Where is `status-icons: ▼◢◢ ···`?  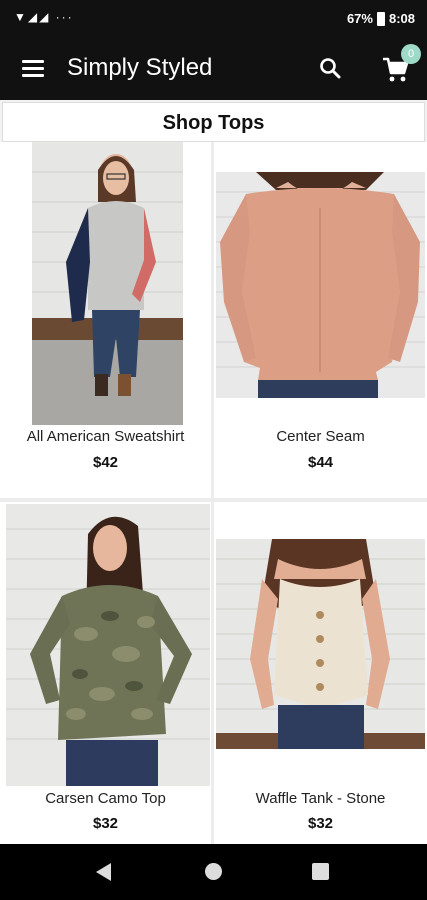 status-icons: ▼◢◢ ··· is located at coordinates (44, 17).